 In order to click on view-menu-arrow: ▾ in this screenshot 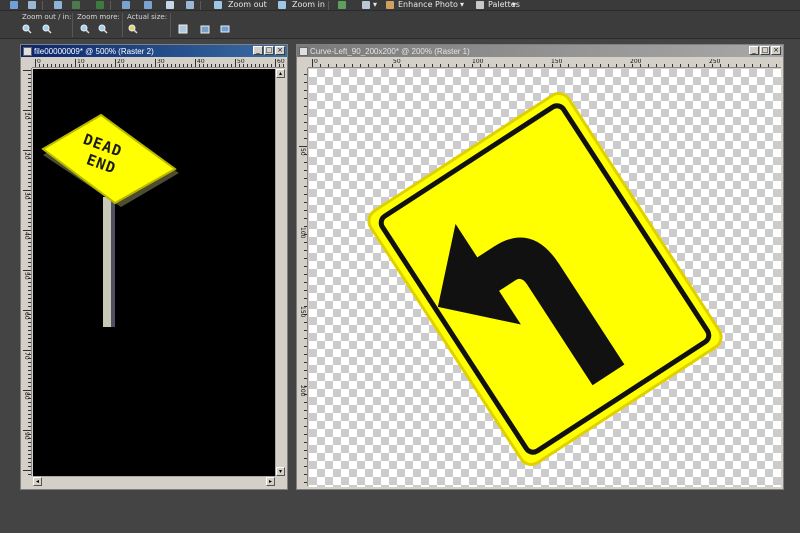, I will do `click(375, 4)`.